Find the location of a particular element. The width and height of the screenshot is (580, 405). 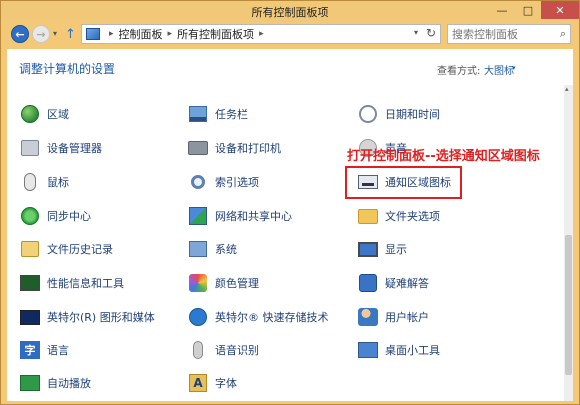

color-management-icon is located at coordinates (198, 283).